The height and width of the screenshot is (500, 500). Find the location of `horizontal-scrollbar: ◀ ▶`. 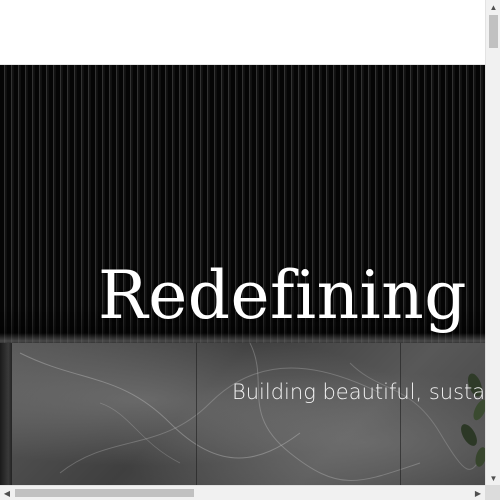

horizontal-scrollbar: ◀ ▶ is located at coordinates (242, 492).